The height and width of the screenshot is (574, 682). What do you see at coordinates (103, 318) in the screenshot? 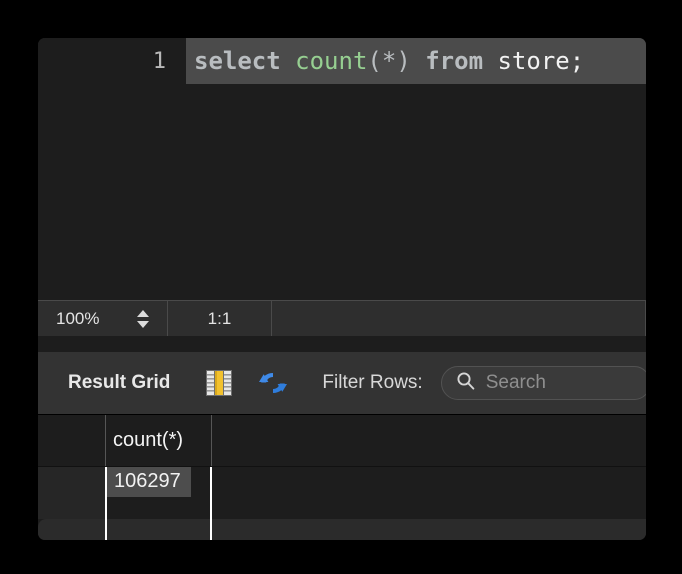
I see `zoom-level-control: 100%` at bounding box center [103, 318].